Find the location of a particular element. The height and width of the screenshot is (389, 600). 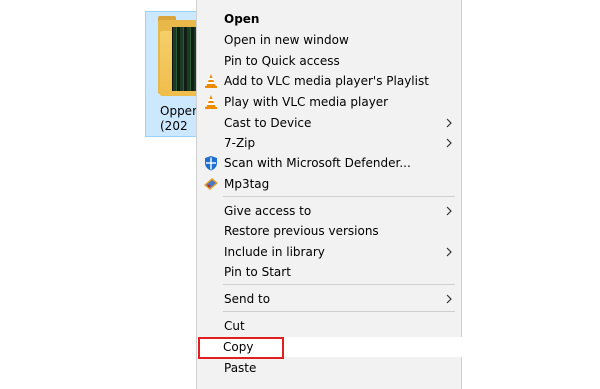

menu-item-cast-to-device: Cast to Device is located at coordinates (329, 123).